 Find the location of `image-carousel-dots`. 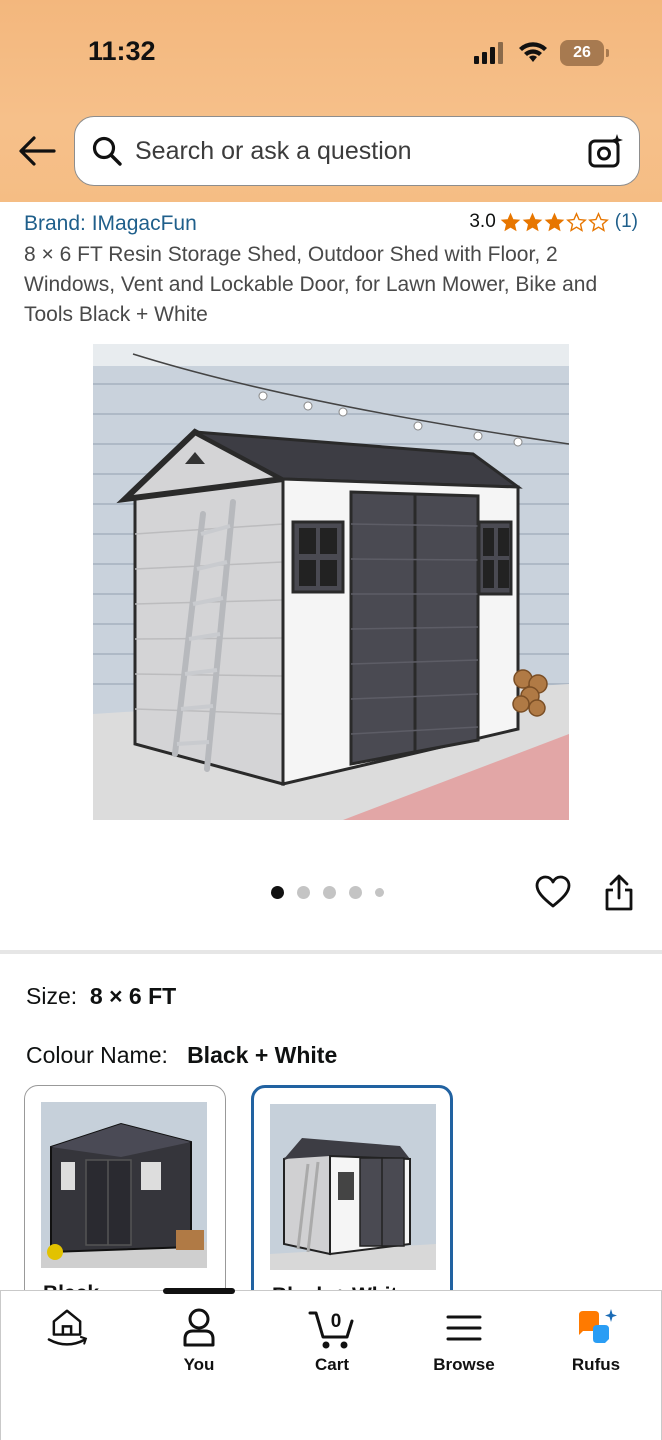

image-carousel-dots is located at coordinates (327, 892).